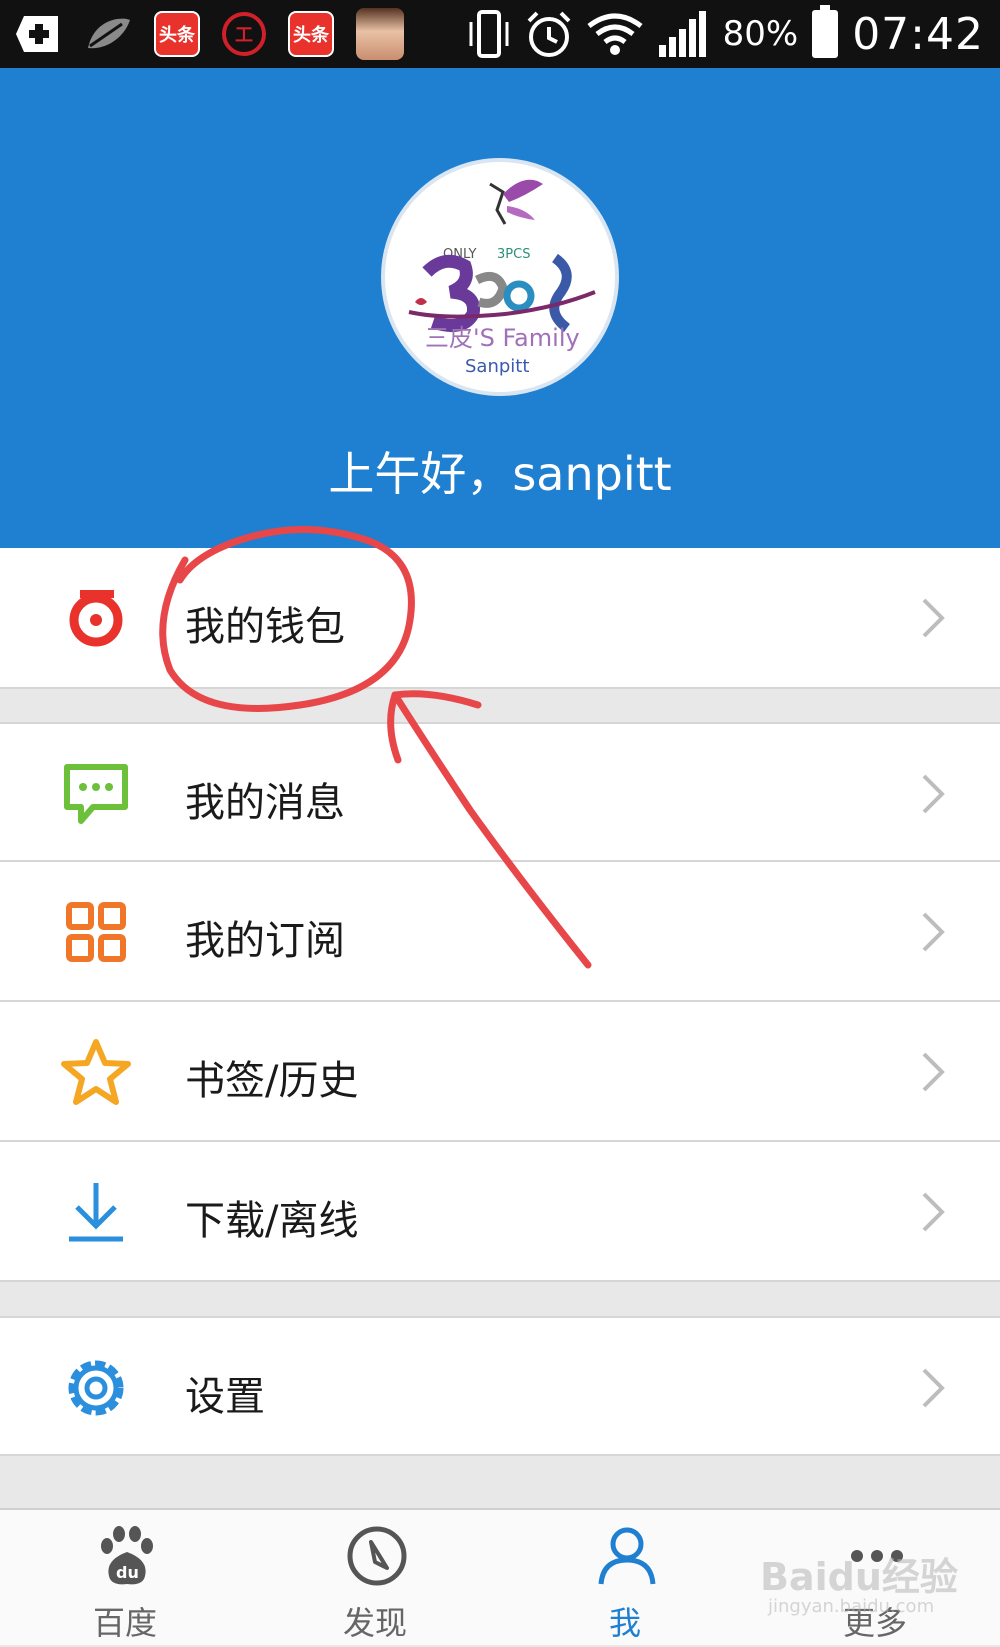  What do you see at coordinates (96, 794) in the screenshot?
I see `message-icon` at bounding box center [96, 794].